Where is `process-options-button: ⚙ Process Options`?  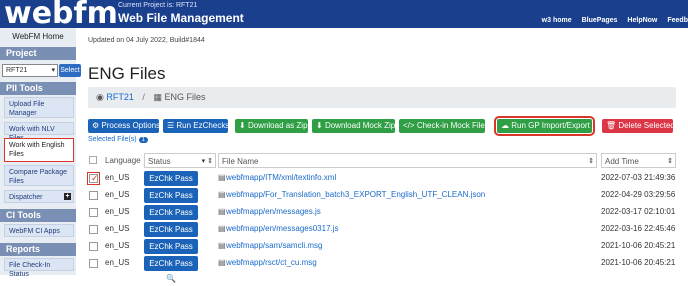 process-options-button: ⚙ Process Options is located at coordinates (124, 126).